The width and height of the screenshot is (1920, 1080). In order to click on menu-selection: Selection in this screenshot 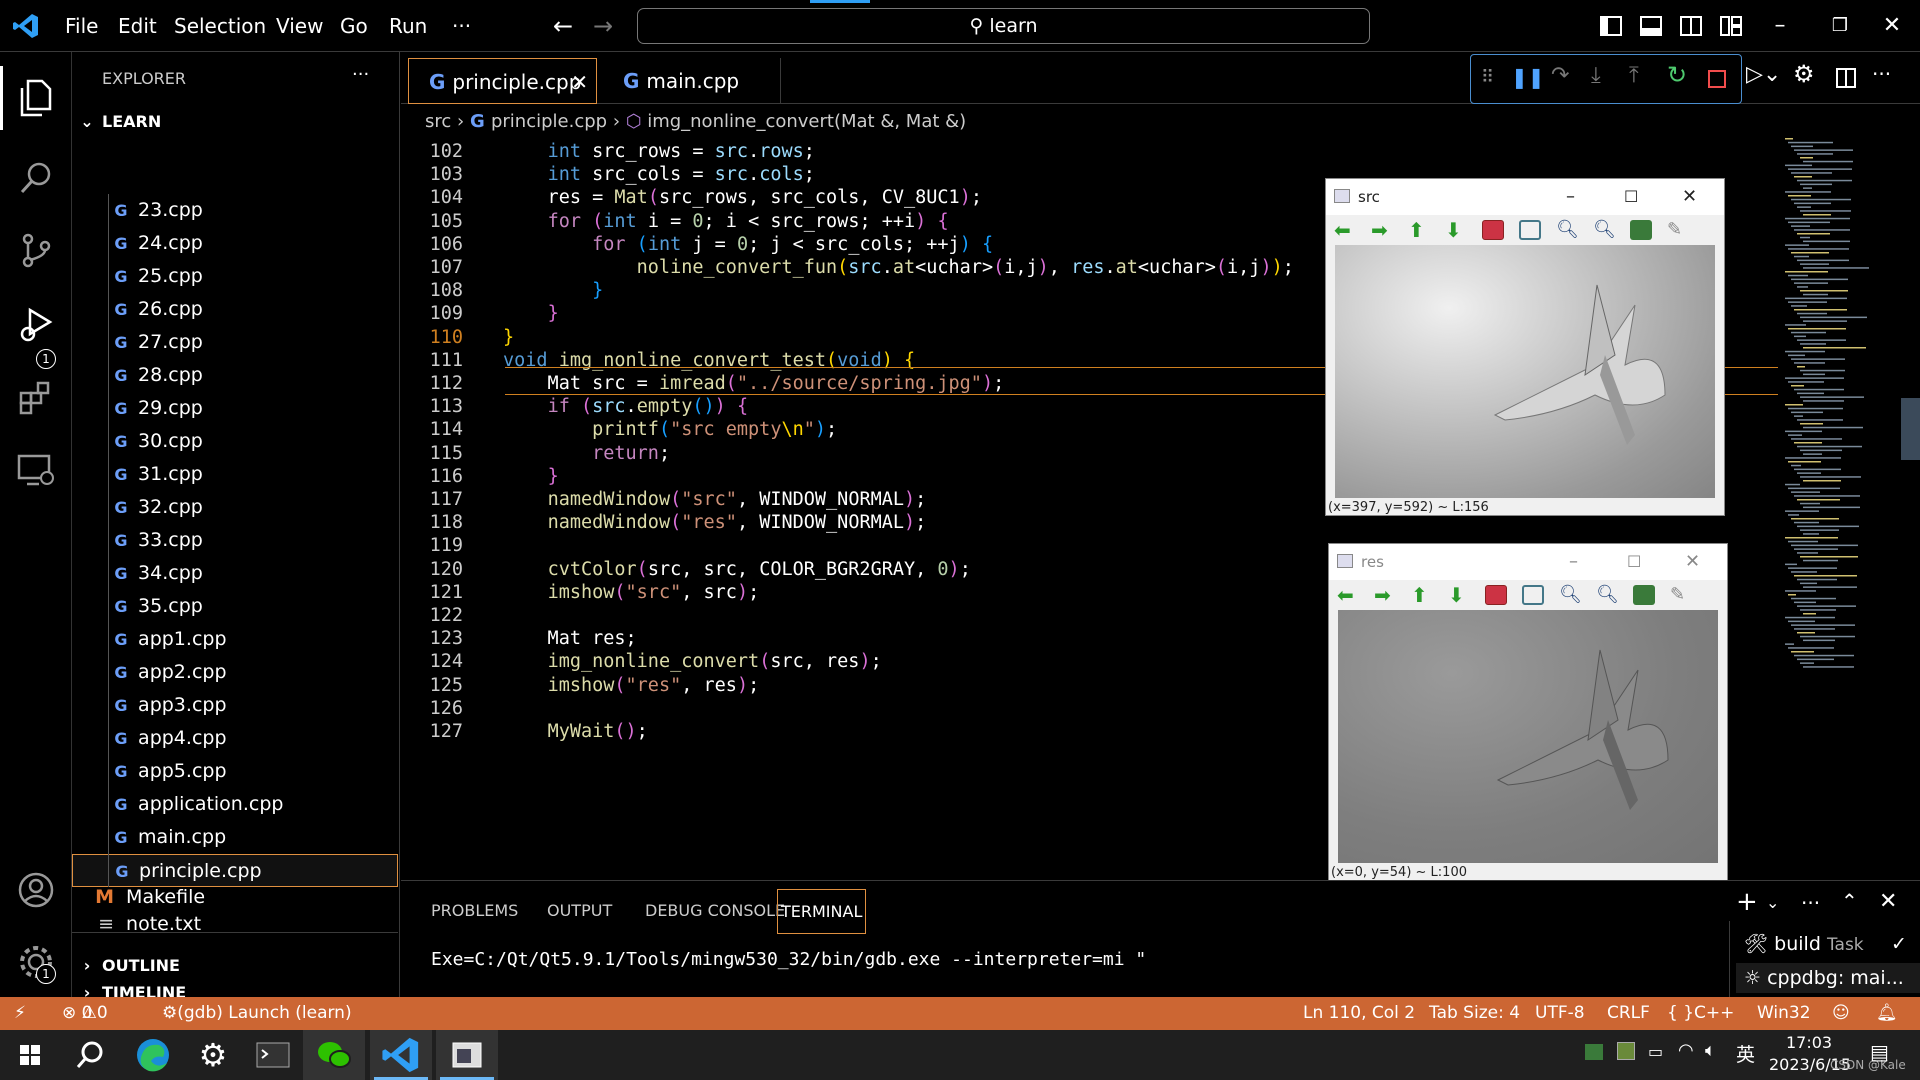, I will do `click(220, 26)`.